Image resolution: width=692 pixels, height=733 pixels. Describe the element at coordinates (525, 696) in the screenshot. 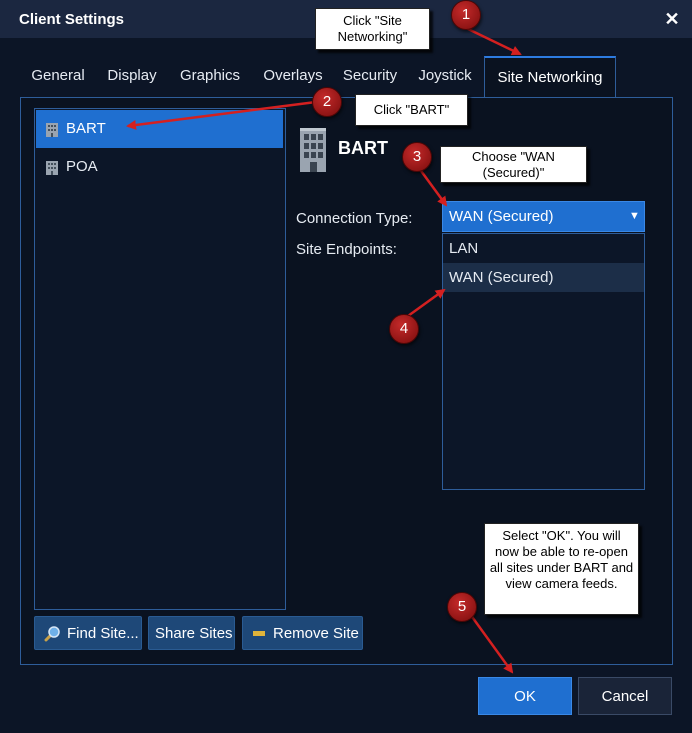

I see `ok-button: OK` at that location.